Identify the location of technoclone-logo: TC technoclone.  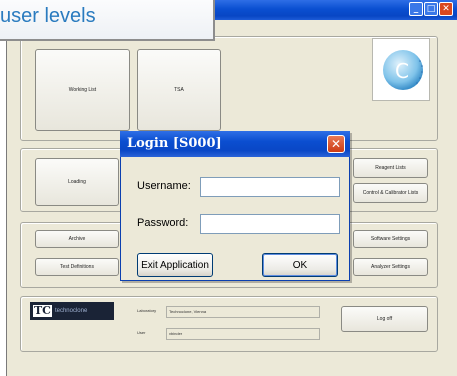
(72, 311).